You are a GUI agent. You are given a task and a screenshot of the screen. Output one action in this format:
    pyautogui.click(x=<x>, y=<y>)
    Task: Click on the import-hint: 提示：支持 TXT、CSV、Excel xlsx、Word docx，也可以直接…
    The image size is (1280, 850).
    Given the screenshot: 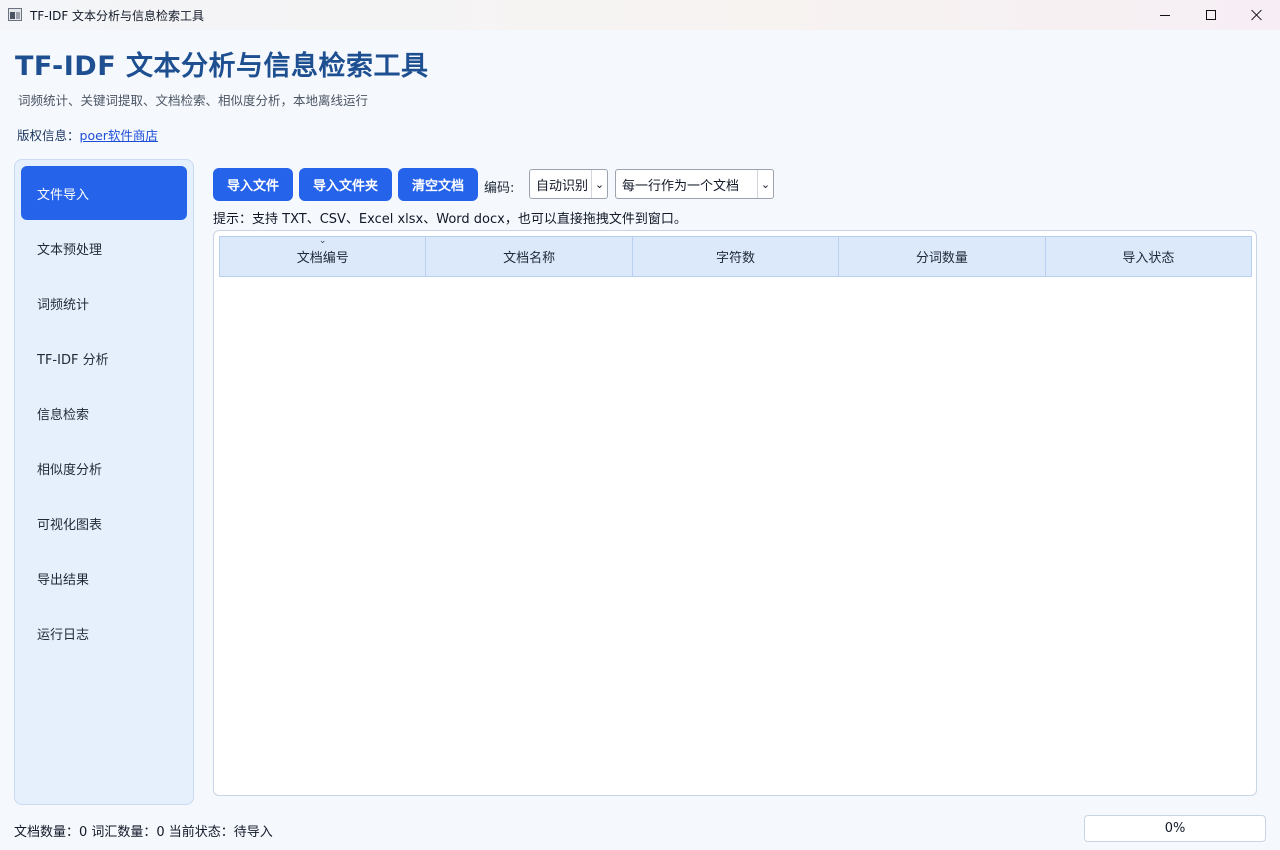 What is the action you would take?
    pyautogui.click(x=450, y=219)
    